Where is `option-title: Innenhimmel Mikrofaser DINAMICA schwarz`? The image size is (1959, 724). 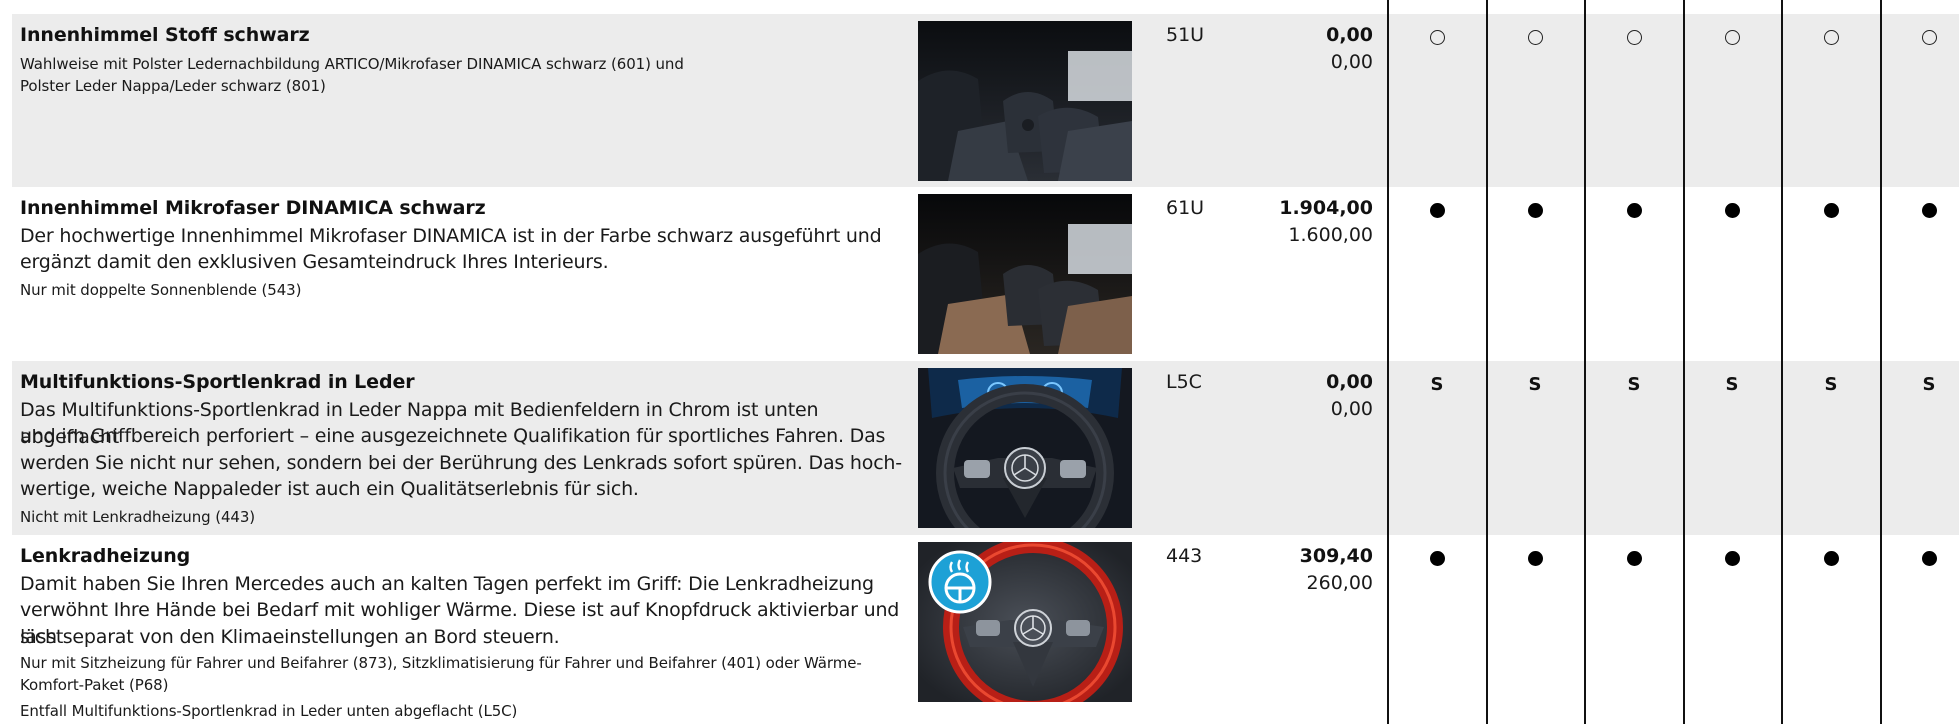
option-title: Innenhimmel Mikrofaser DINAMICA schwarz is located at coordinates (253, 208).